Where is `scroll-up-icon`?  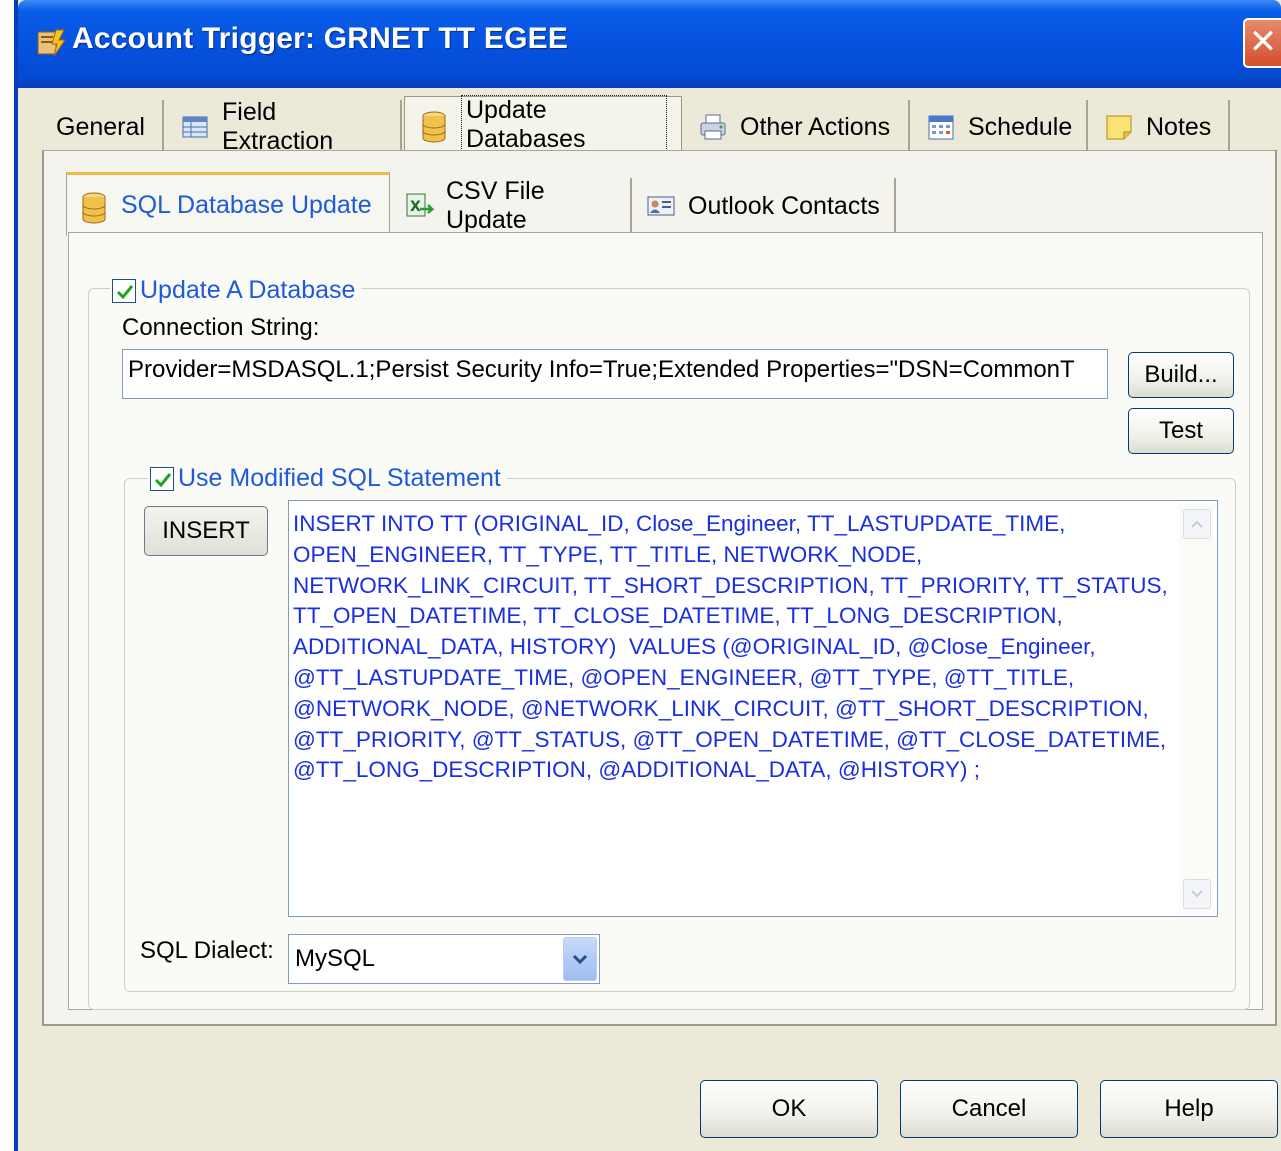 scroll-up-icon is located at coordinates (1197, 524).